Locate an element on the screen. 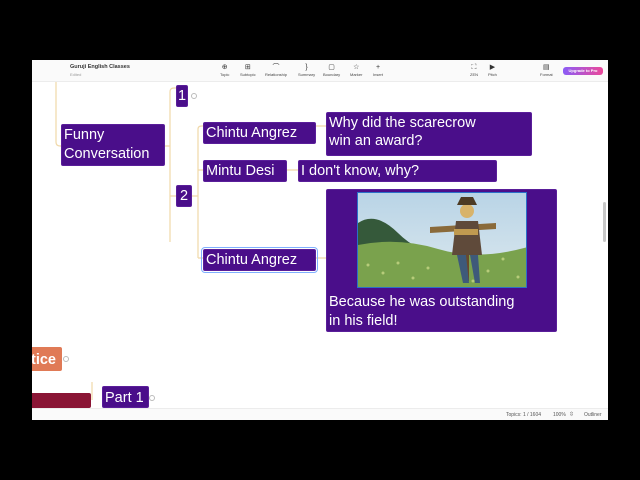 This screenshot has height=480, width=640. insert-icon: + is located at coordinates (378, 67).